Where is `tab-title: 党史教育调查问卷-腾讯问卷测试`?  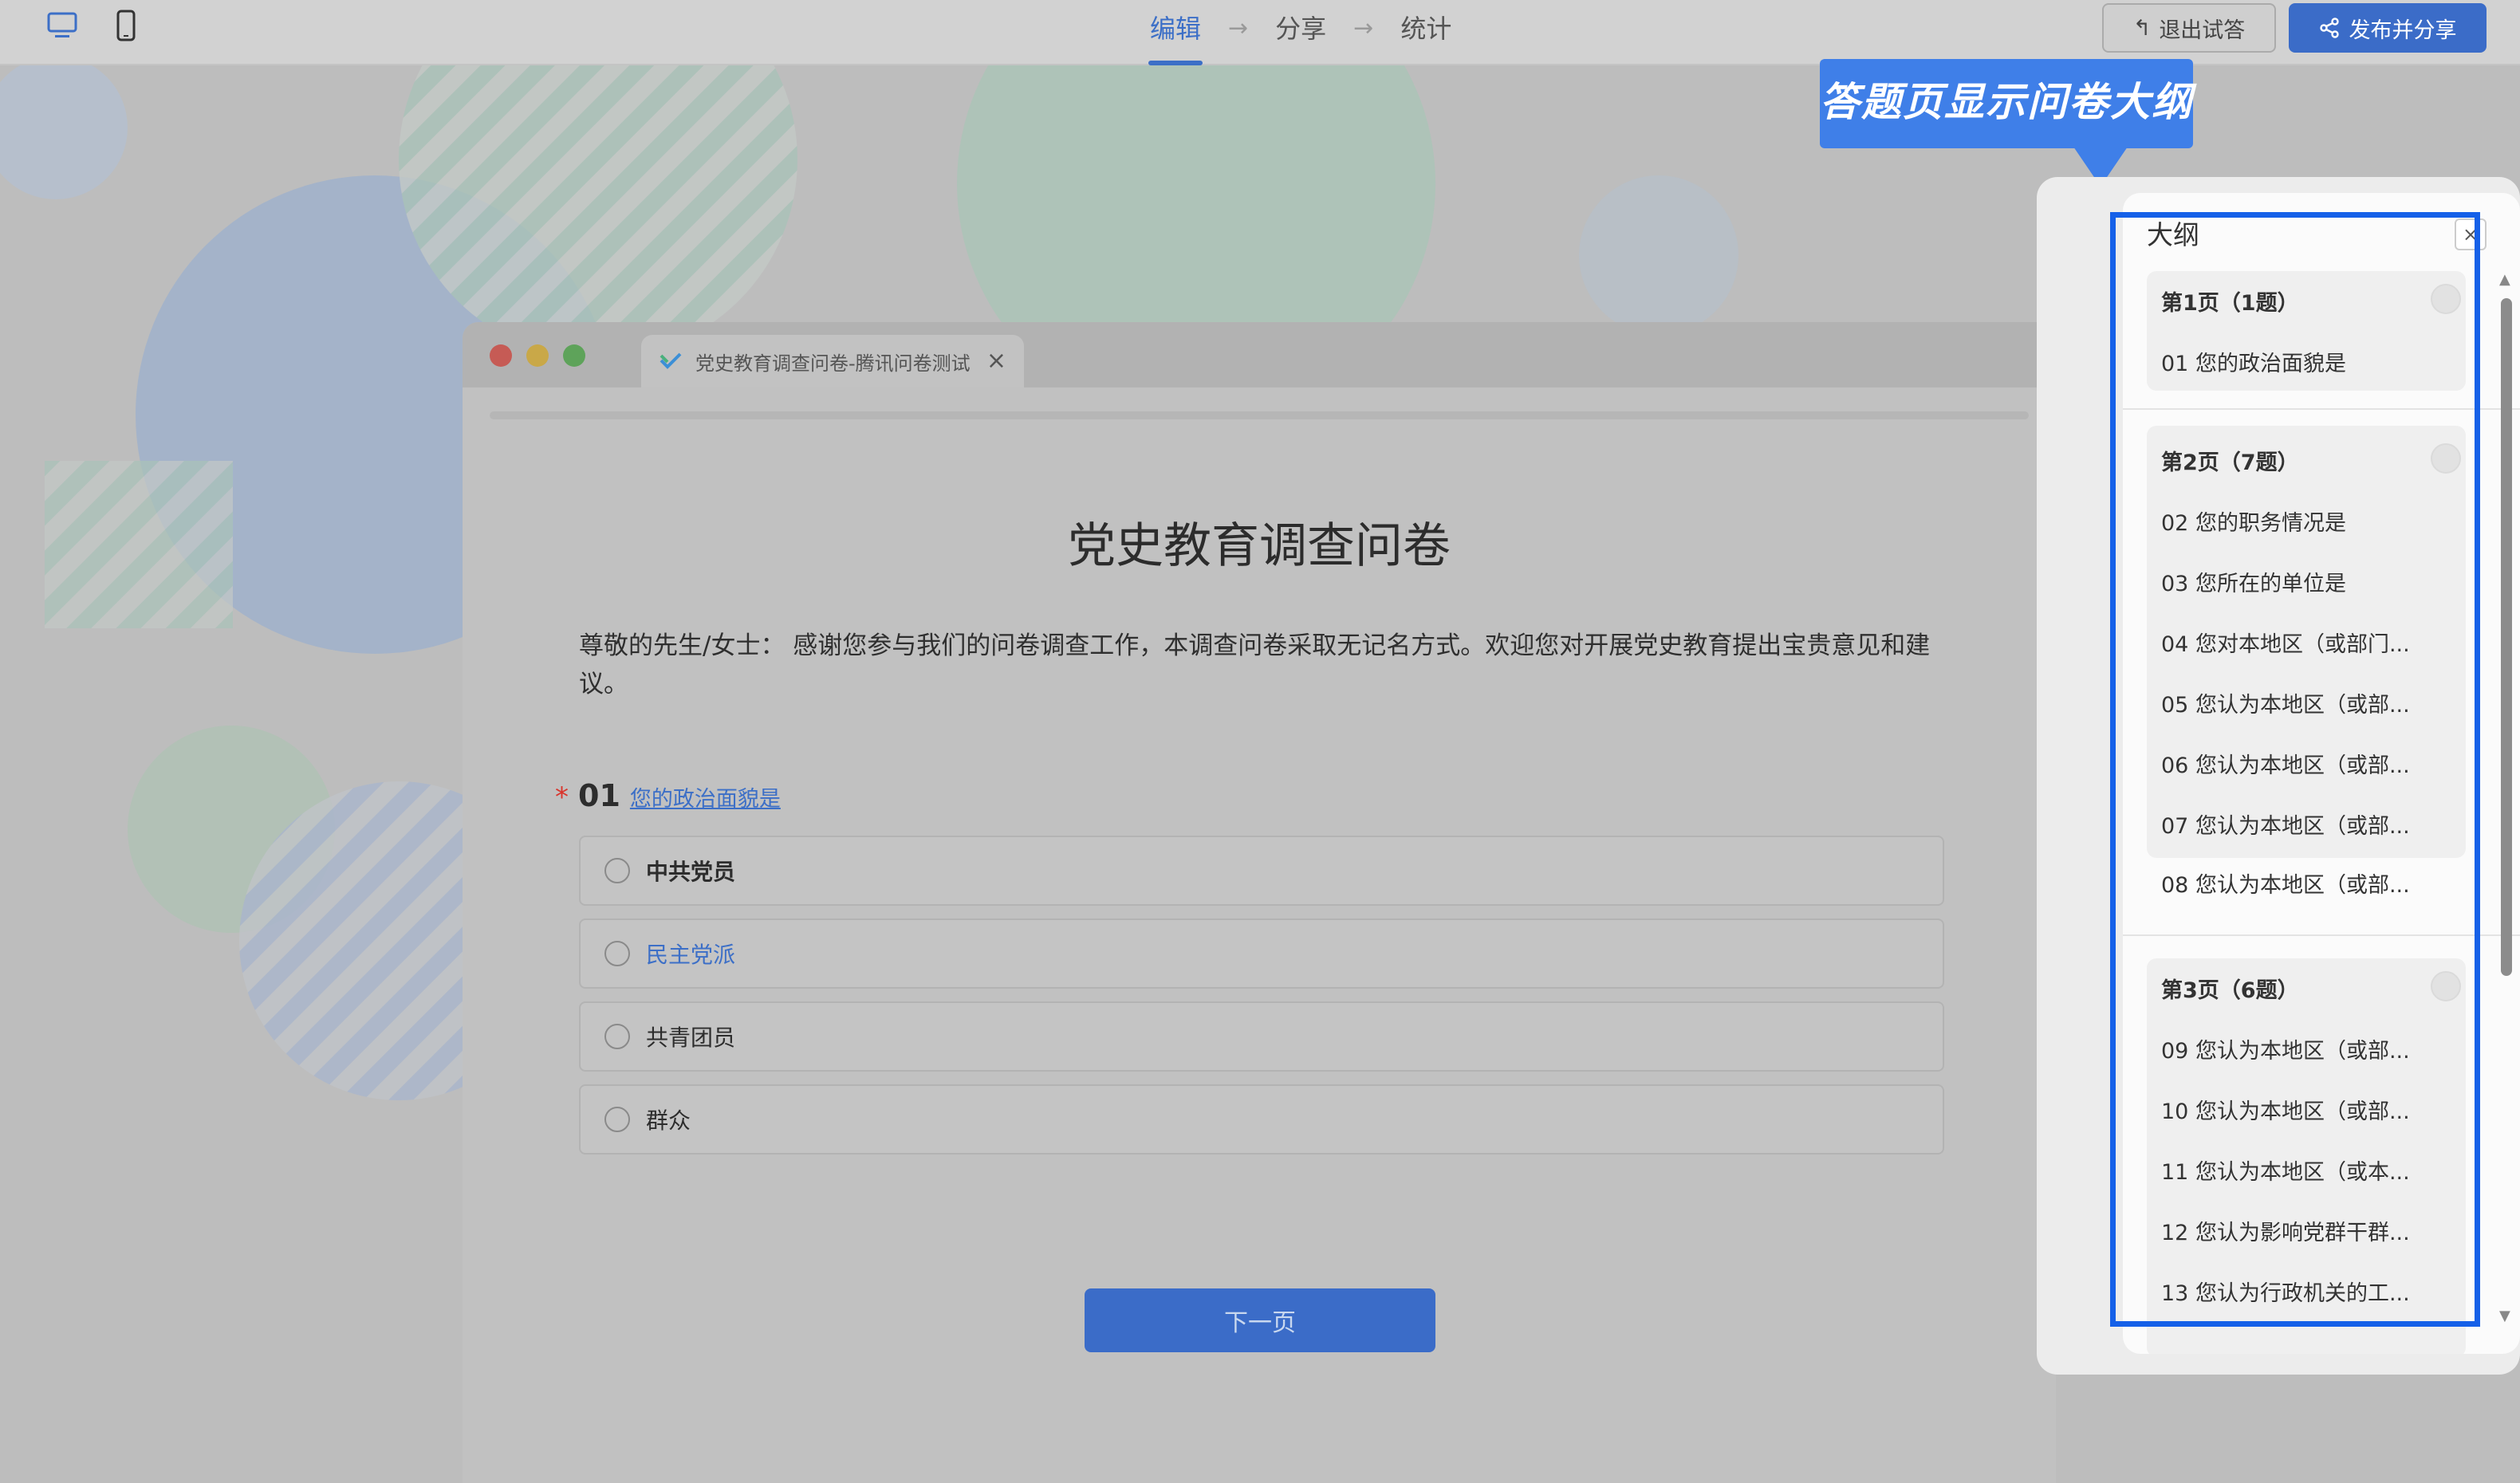
tab-title: 党史教育调查问卷-腾讯问卷测试 is located at coordinates (833, 363).